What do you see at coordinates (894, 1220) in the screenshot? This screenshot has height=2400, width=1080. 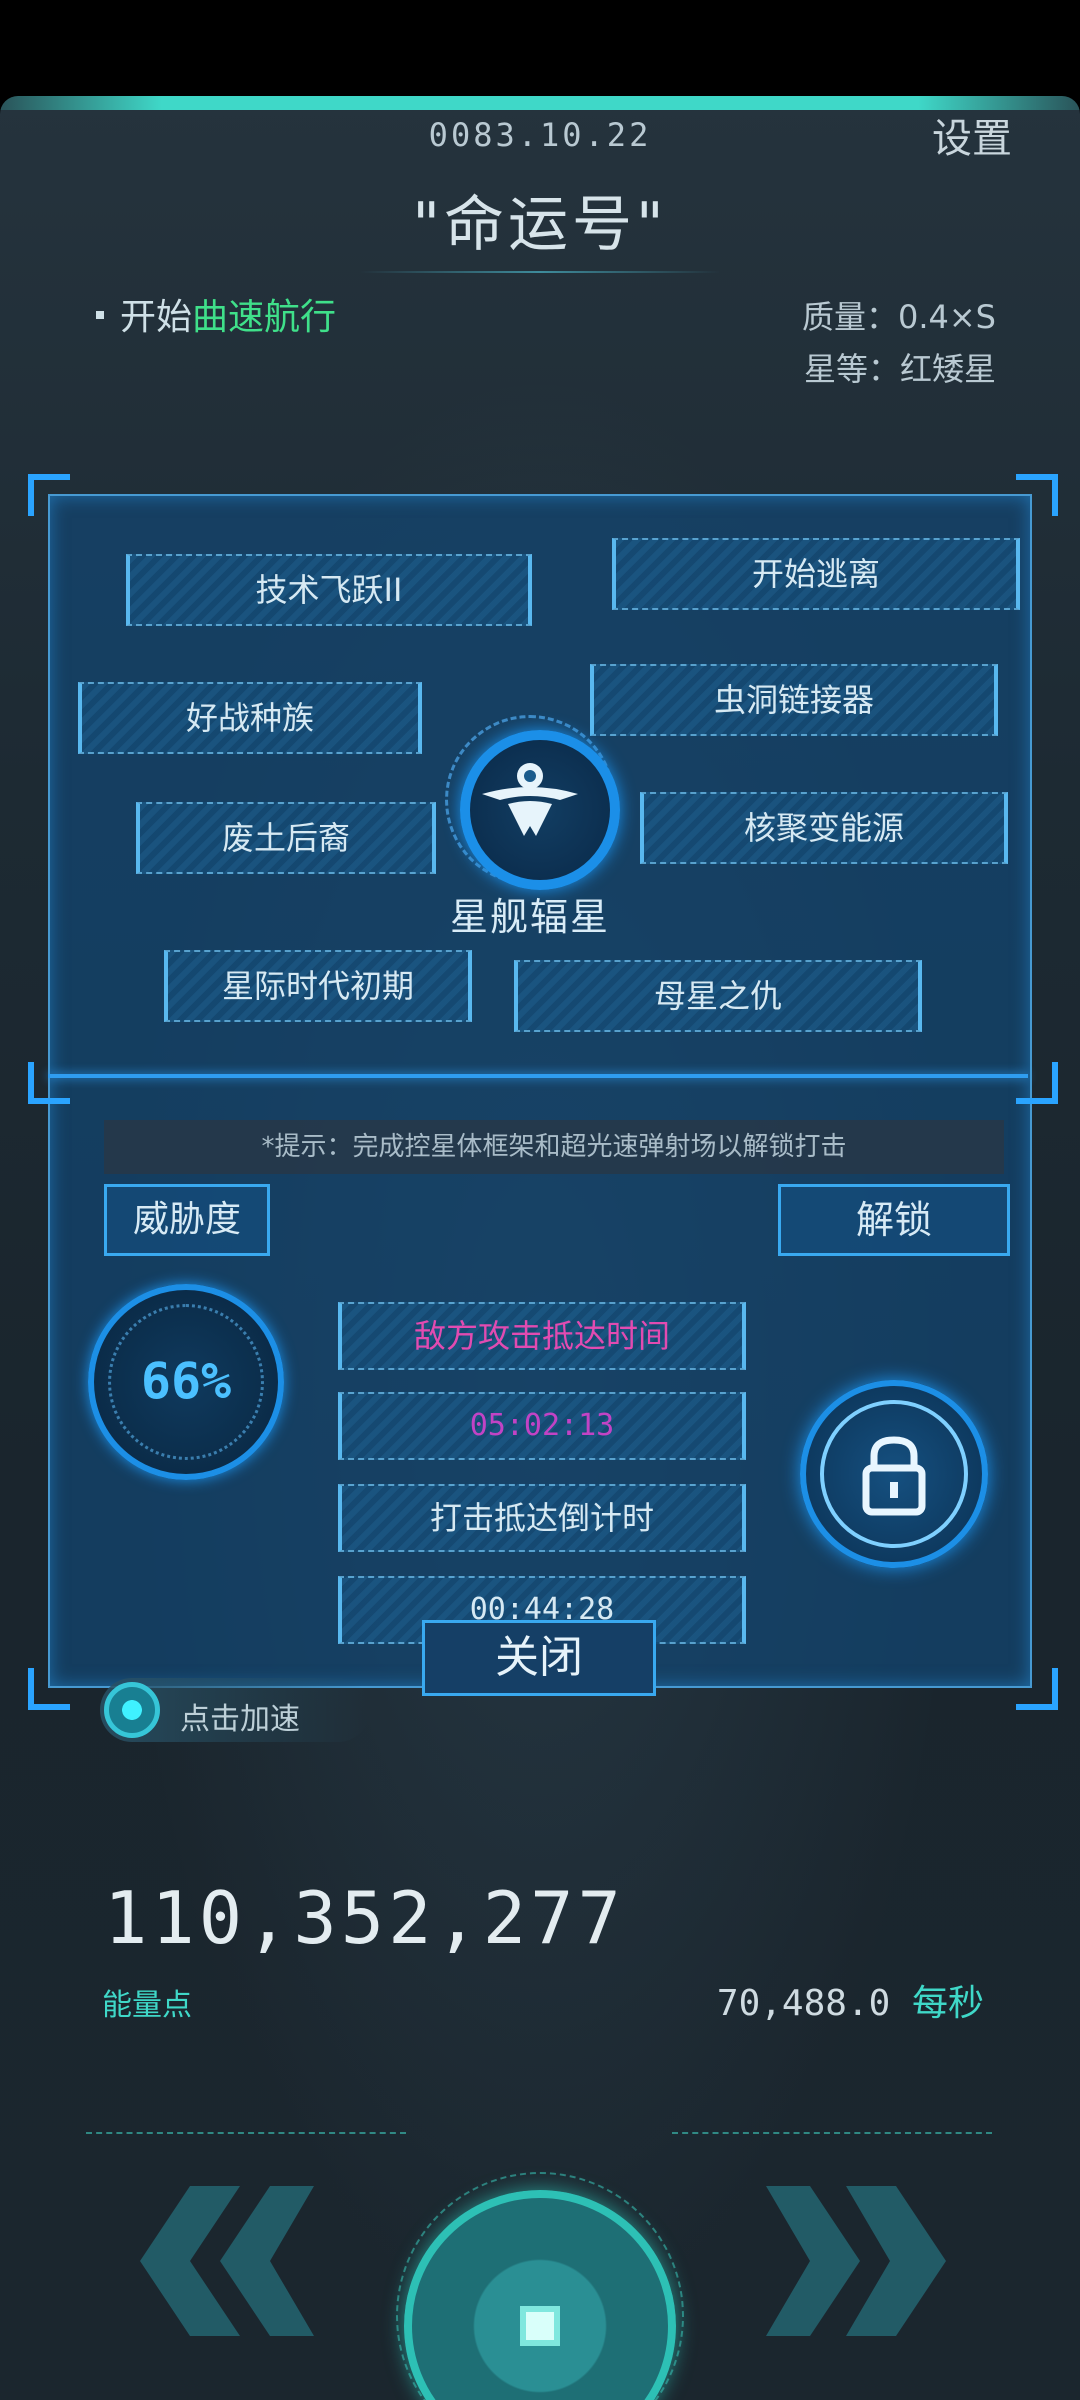 I see `unlock-button: 解锁` at bounding box center [894, 1220].